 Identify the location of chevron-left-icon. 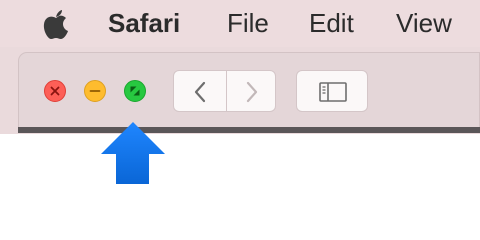
(200, 92).